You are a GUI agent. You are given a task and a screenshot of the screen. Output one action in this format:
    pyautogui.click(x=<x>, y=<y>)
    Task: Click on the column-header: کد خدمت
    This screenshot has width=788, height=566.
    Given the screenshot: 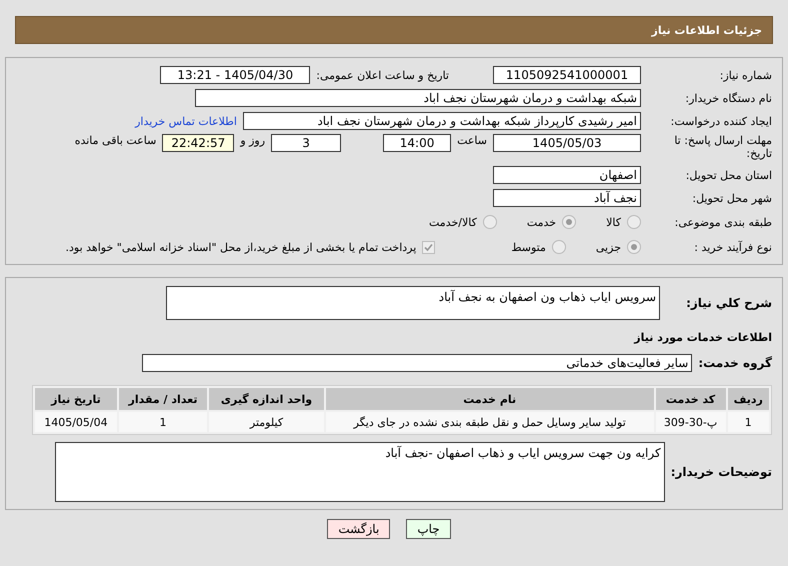 What is the action you would take?
    pyautogui.click(x=691, y=399)
    